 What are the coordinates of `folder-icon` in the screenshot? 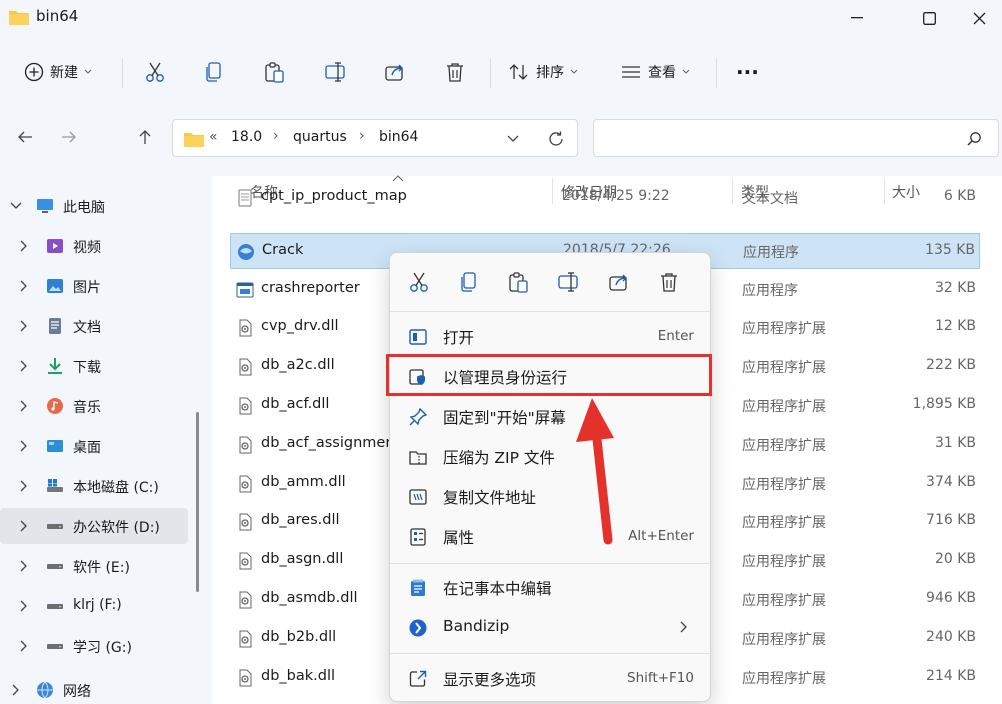 It's located at (194, 140).